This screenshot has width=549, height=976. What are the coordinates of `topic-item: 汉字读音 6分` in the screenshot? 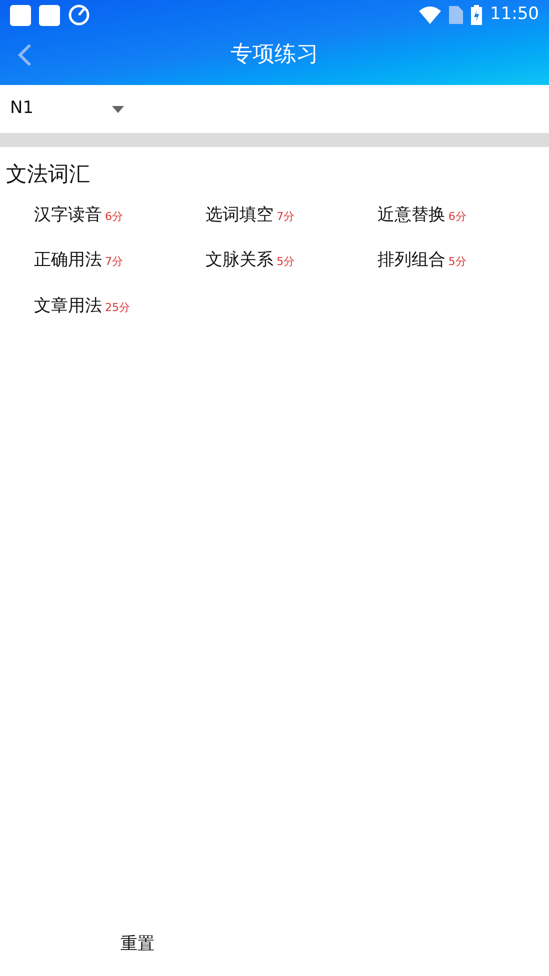 It's located at (120, 215).